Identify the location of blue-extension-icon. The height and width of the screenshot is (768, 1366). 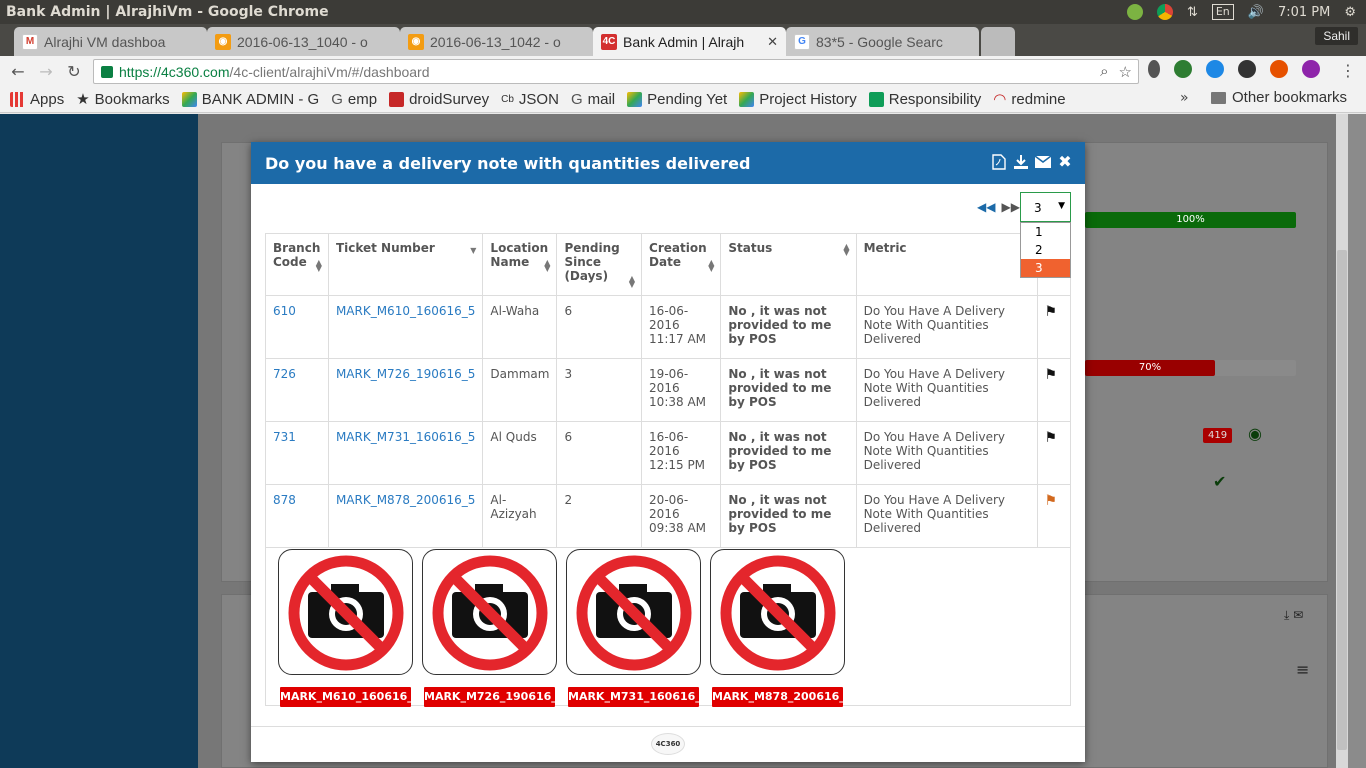
(1215, 69).